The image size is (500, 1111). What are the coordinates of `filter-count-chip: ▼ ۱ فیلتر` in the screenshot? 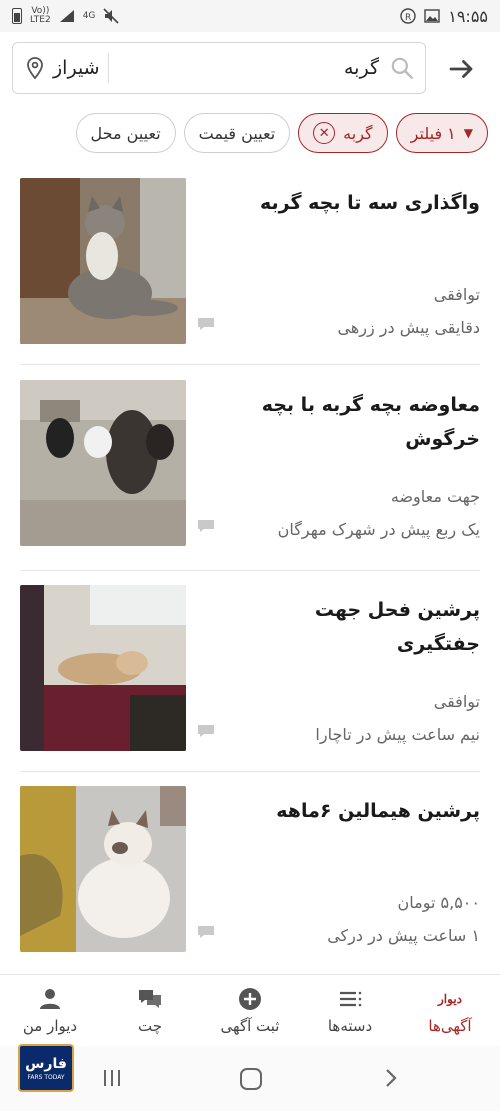 It's located at (441, 133).